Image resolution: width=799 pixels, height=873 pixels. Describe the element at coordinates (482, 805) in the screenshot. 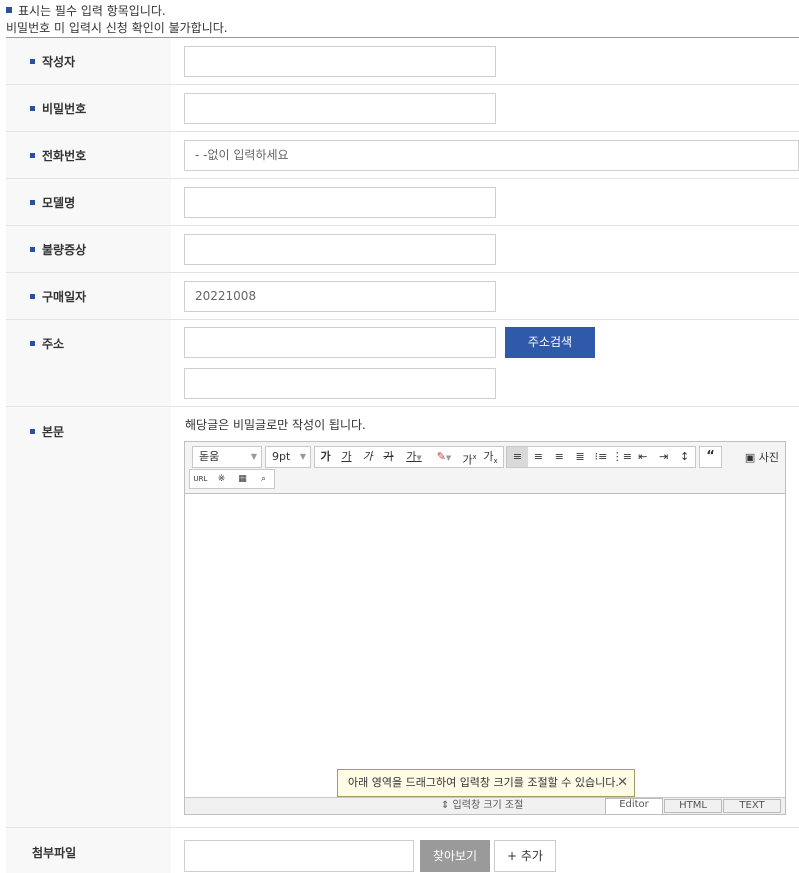

I see `resize-label: ⇕ 입력창 크기 조절` at that location.